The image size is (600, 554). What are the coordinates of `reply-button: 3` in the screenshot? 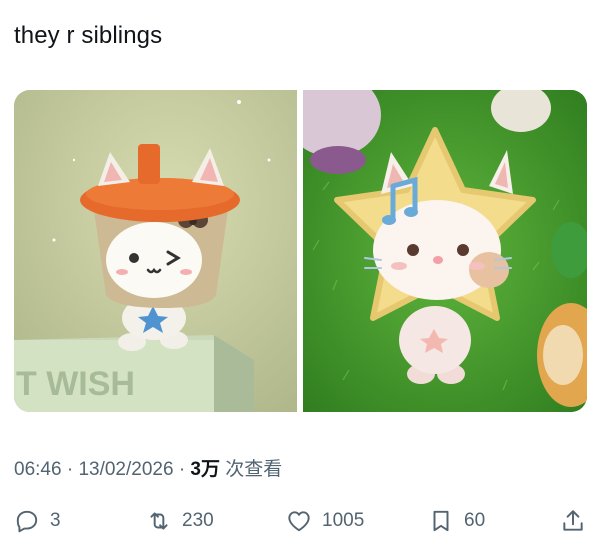 It's located at (37, 521).